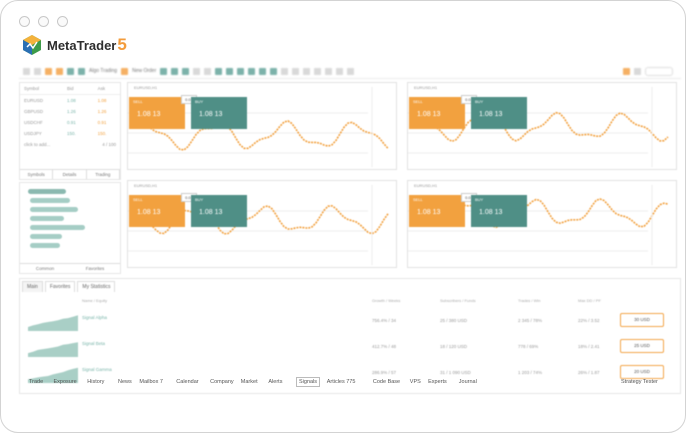 This screenshot has height=435, width=688. I want to click on trendline-icon, so click(317, 71).